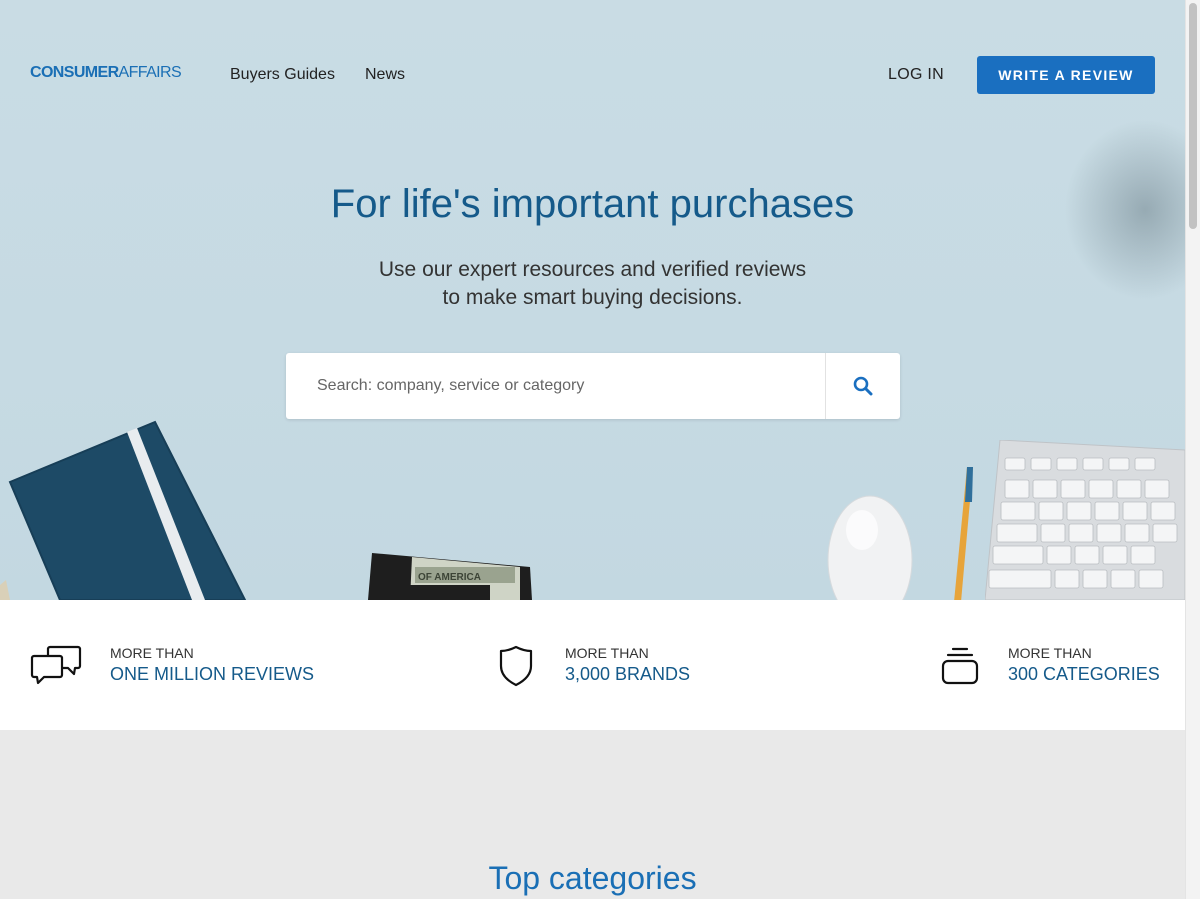 The height and width of the screenshot is (899, 1200). Describe the element at coordinates (592, 878) in the screenshot. I see `top-categories-title: Top categories` at that location.